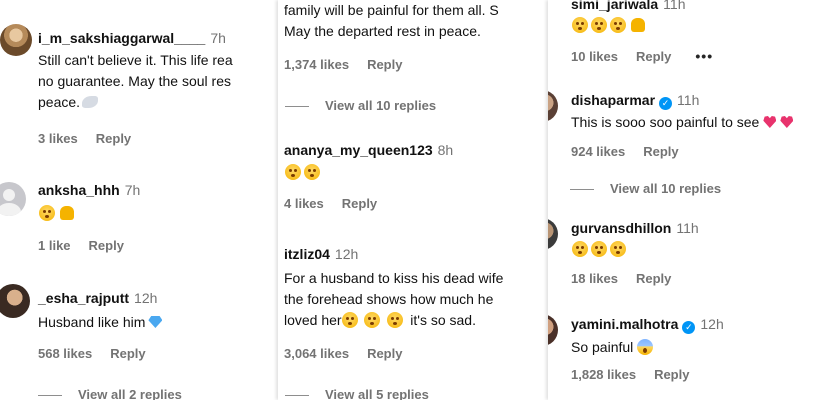 The width and height of the screenshot is (830, 400). I want to click on comment-meta: 568 likes Reply, so click(92, 353).